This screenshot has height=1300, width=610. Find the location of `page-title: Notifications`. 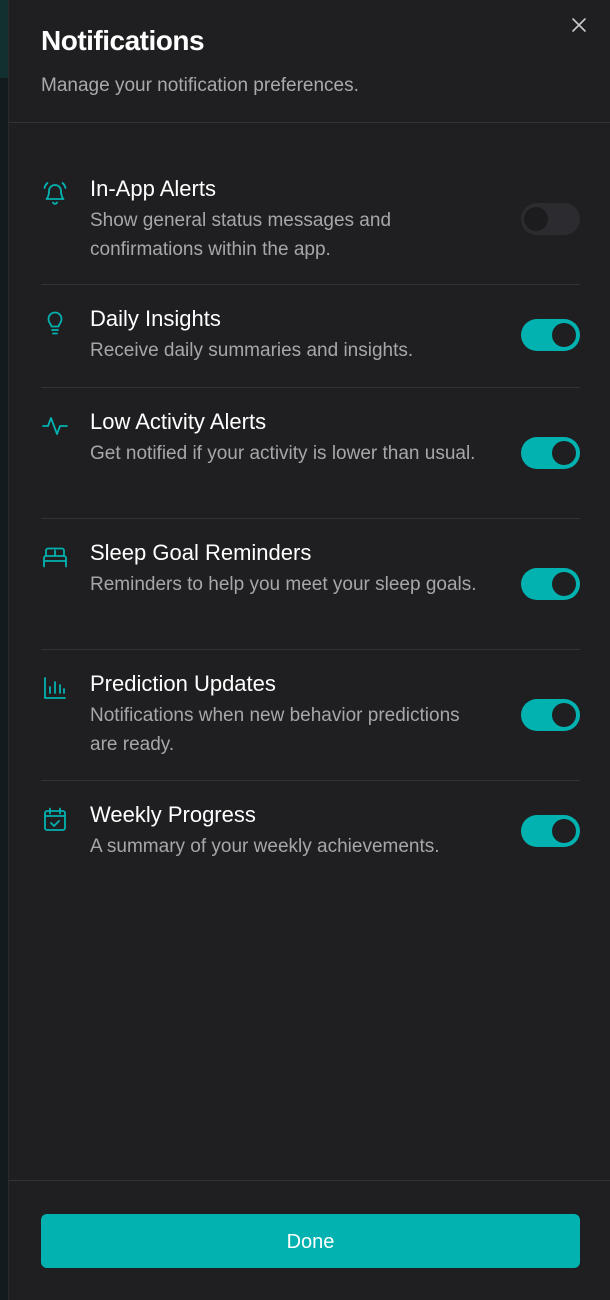

page-title: Notifications is located at coordinates (123, 40).